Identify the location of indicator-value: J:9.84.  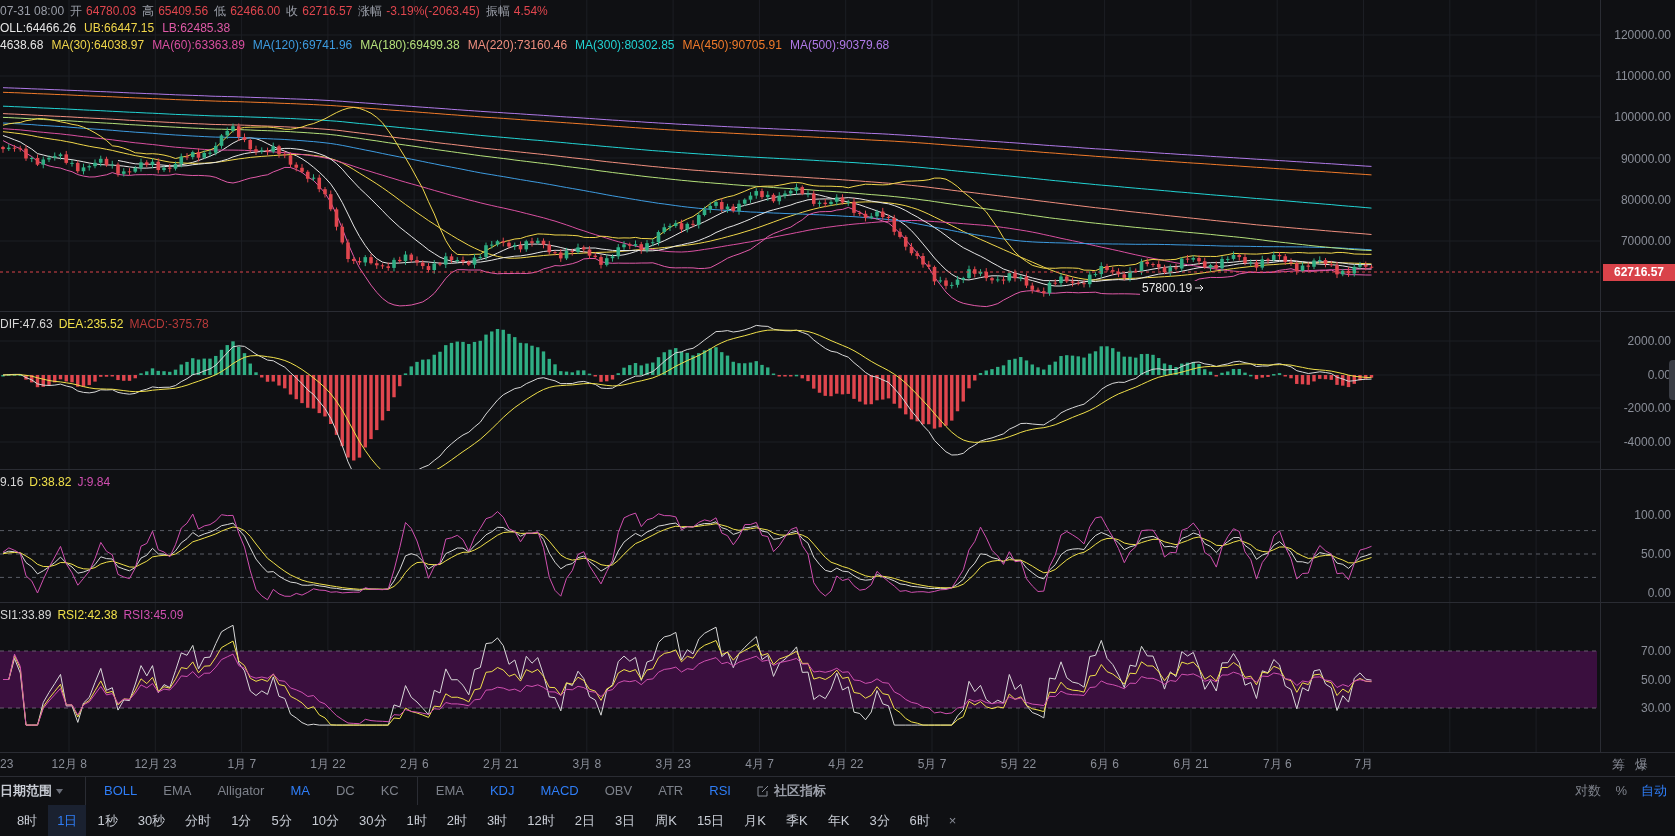
(94, 482).